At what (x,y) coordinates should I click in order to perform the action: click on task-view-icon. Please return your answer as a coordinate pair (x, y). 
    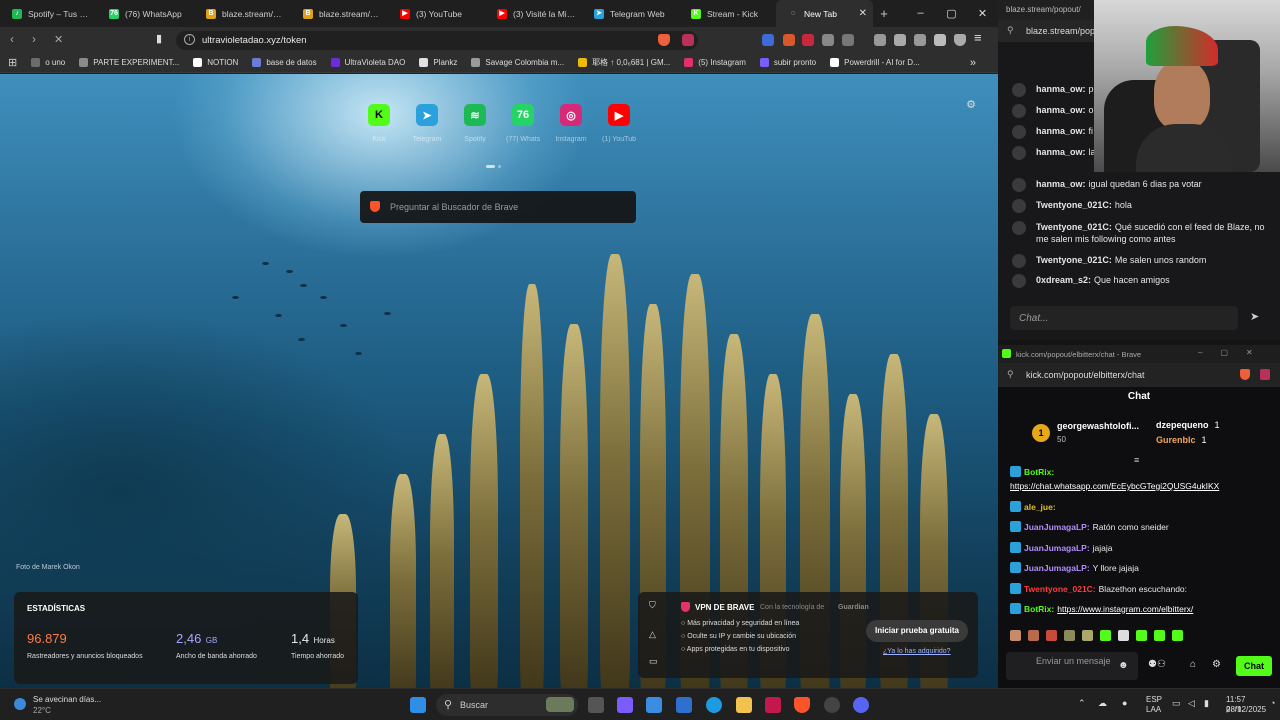
    Looking at the image, I should click on (596, 705).